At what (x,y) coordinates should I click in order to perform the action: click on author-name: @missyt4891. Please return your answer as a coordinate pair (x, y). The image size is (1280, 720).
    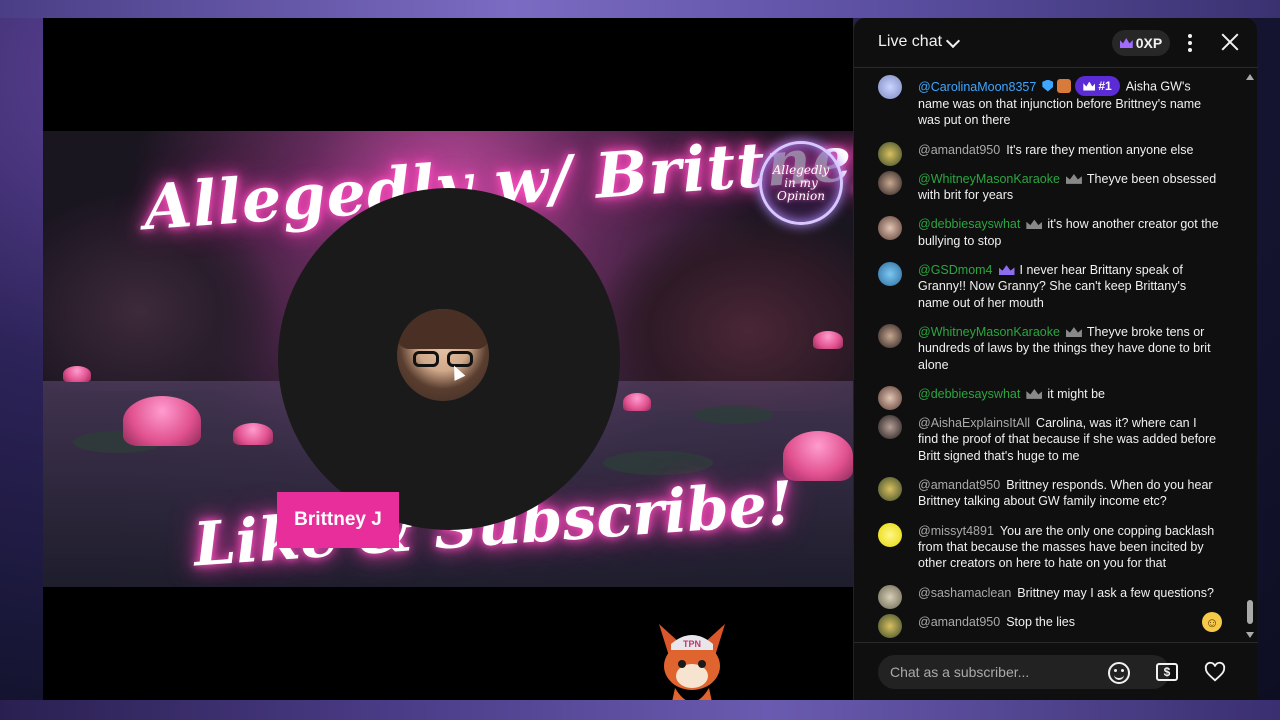
    Looking at the image, I should click on (956, 531).